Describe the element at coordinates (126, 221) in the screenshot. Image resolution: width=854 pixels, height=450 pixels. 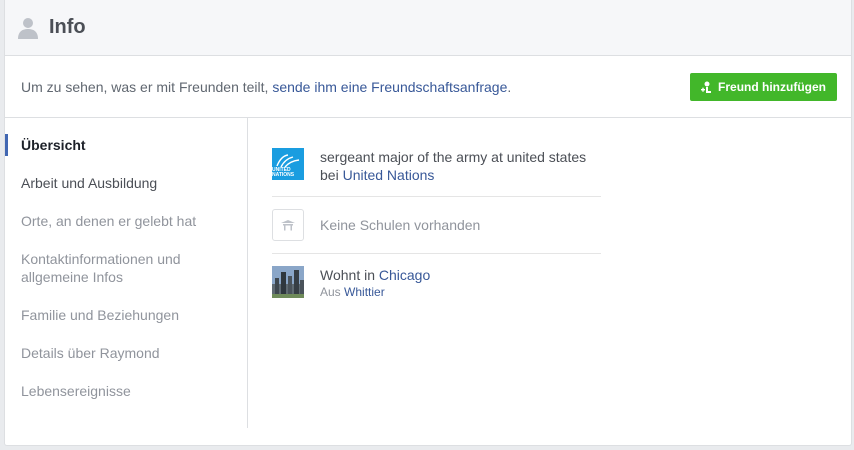
I see `sidebar-item-places: Orte, an denen er gelebt hat` at that location.